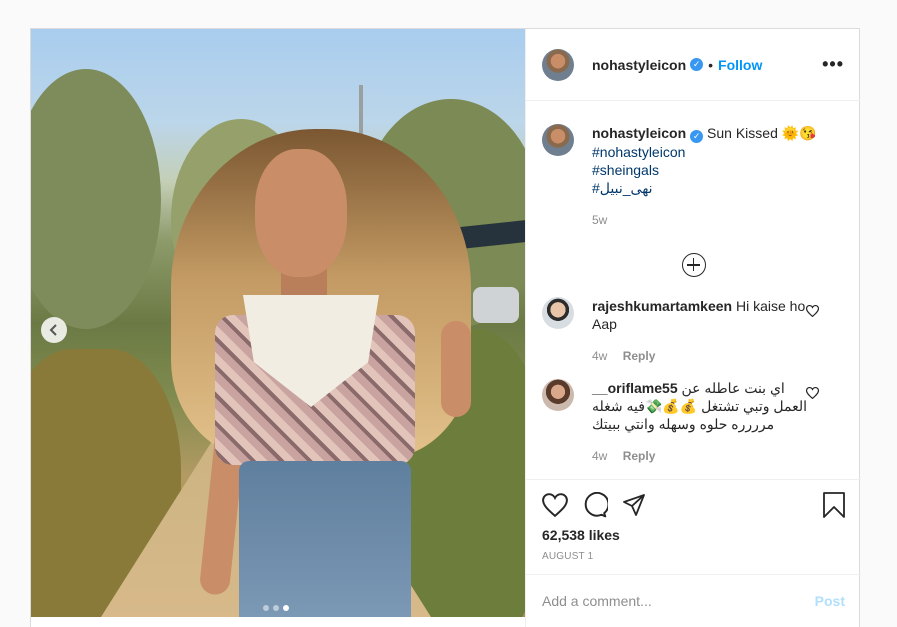 Image resolution: width=897 pixels, height=627 pixels. Describe the element at coordinates (704, 170) in the screenshot. I see `hashtag-link: #sheingals` at that location.